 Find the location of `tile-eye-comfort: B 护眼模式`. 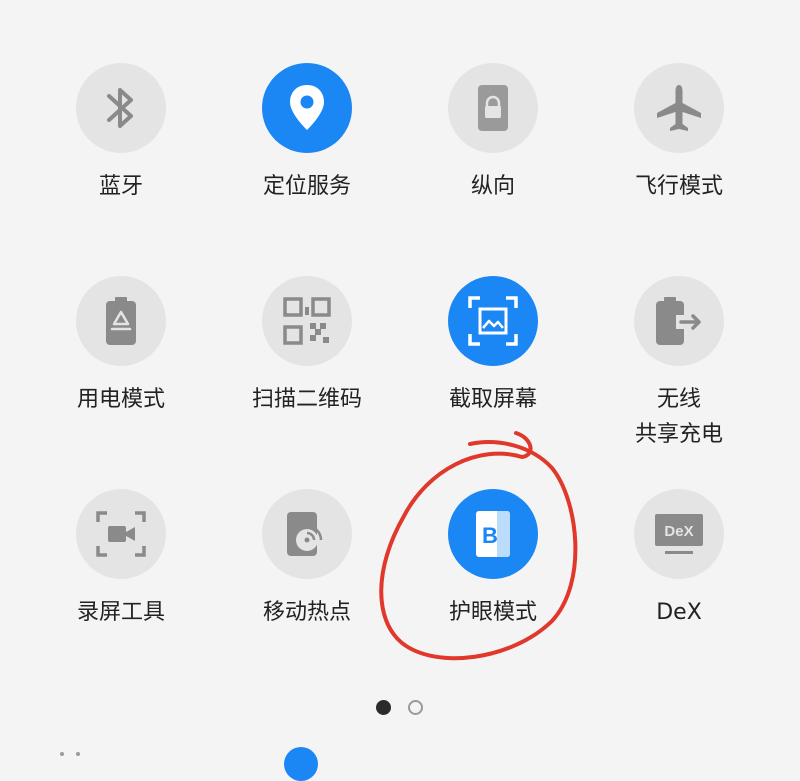

tile-eye-comfort: B 护眼模式 is located at coordinates (493, 559).